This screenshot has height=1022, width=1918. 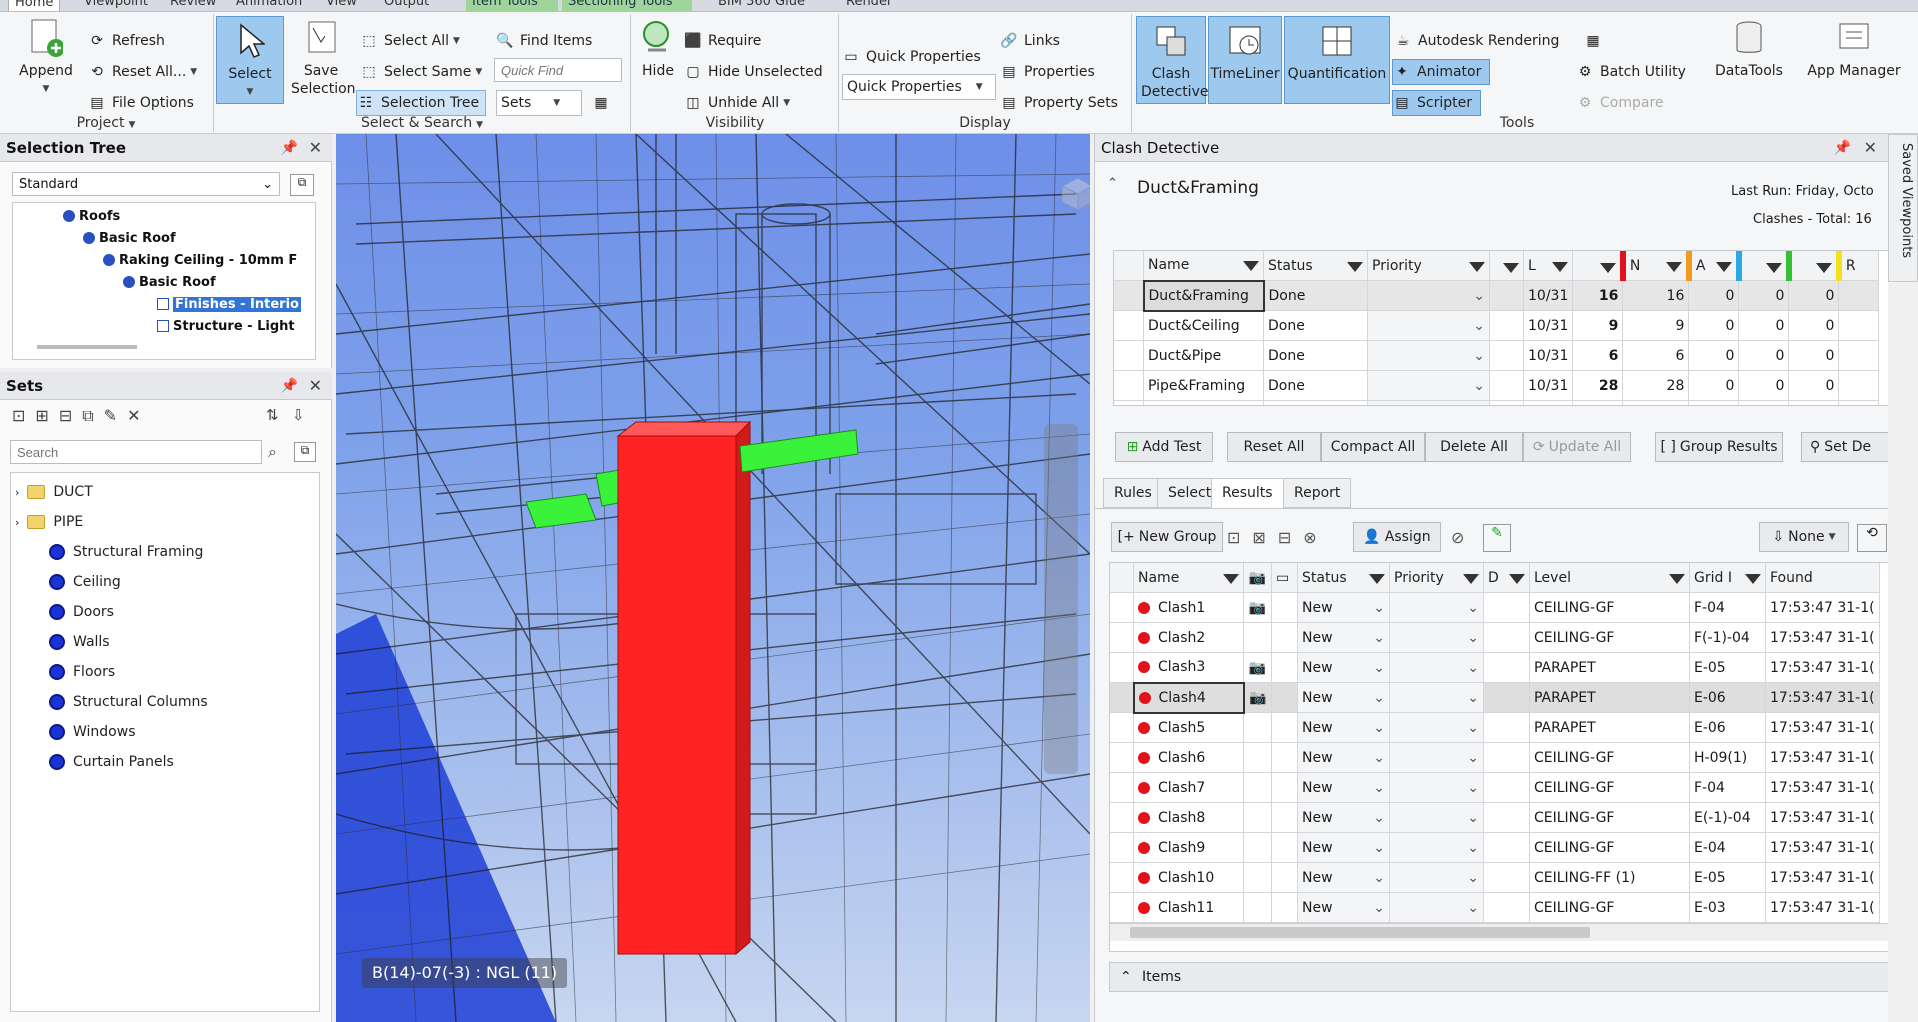 I want to click on timeliner-button: TimeLiner, so click(x=1245, y=60).